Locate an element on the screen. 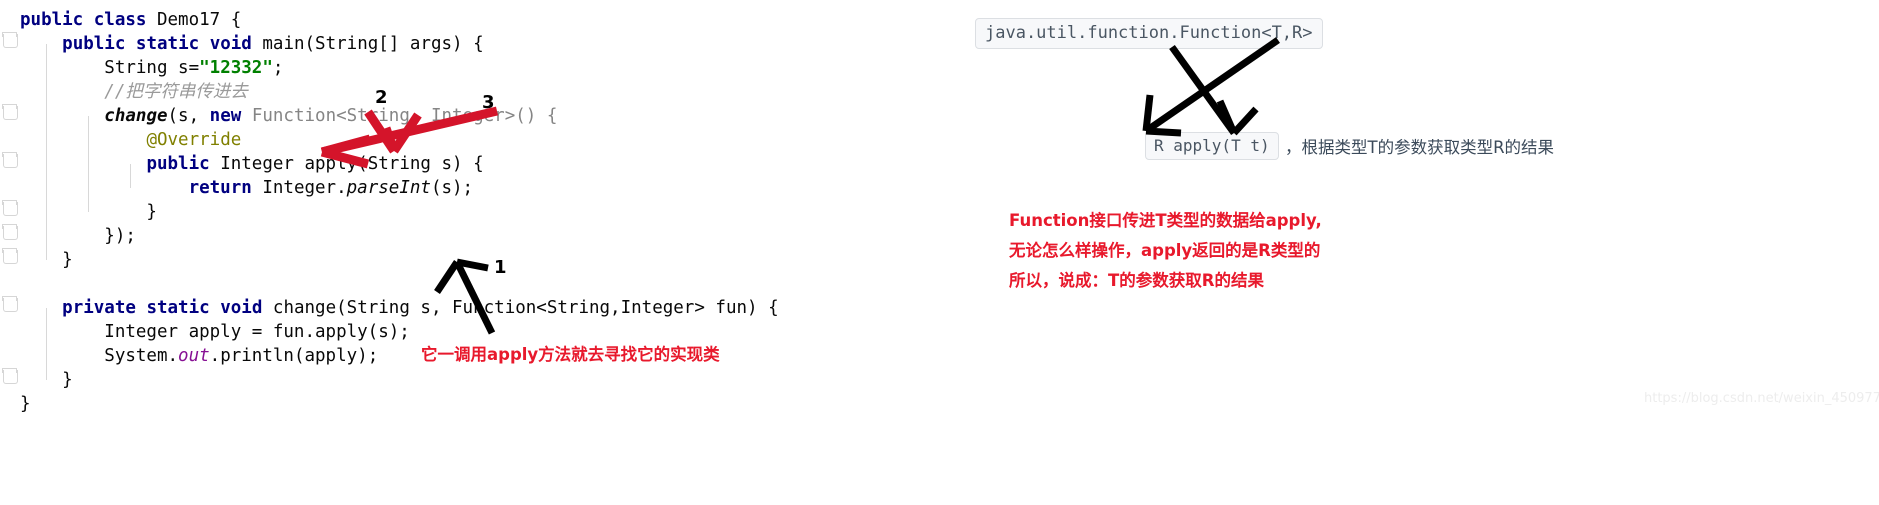 The image size is (1879, 505). code-token: Demo17 { is located at coordinates (199, 20).